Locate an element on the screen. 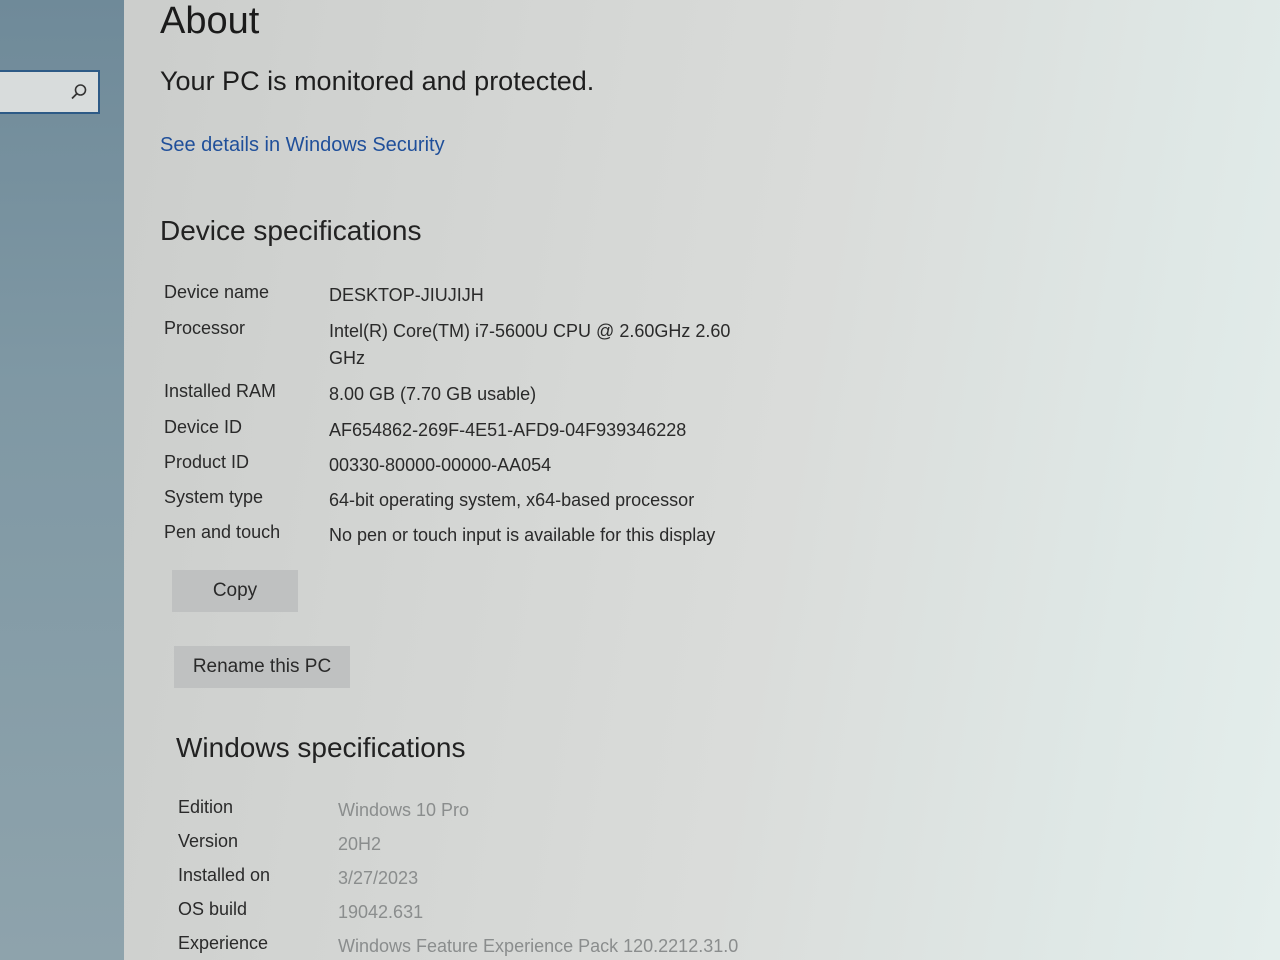 The height and width of the screenshot is (960, 1280). spec-label: Device name is located at coordinates (217, 292).